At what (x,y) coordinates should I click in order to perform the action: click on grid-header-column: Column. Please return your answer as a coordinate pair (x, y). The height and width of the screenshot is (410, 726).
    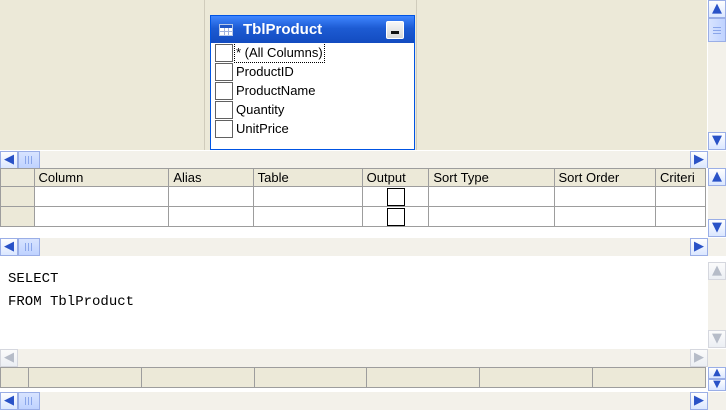
    Looking at the image, I should click on (101, 177).